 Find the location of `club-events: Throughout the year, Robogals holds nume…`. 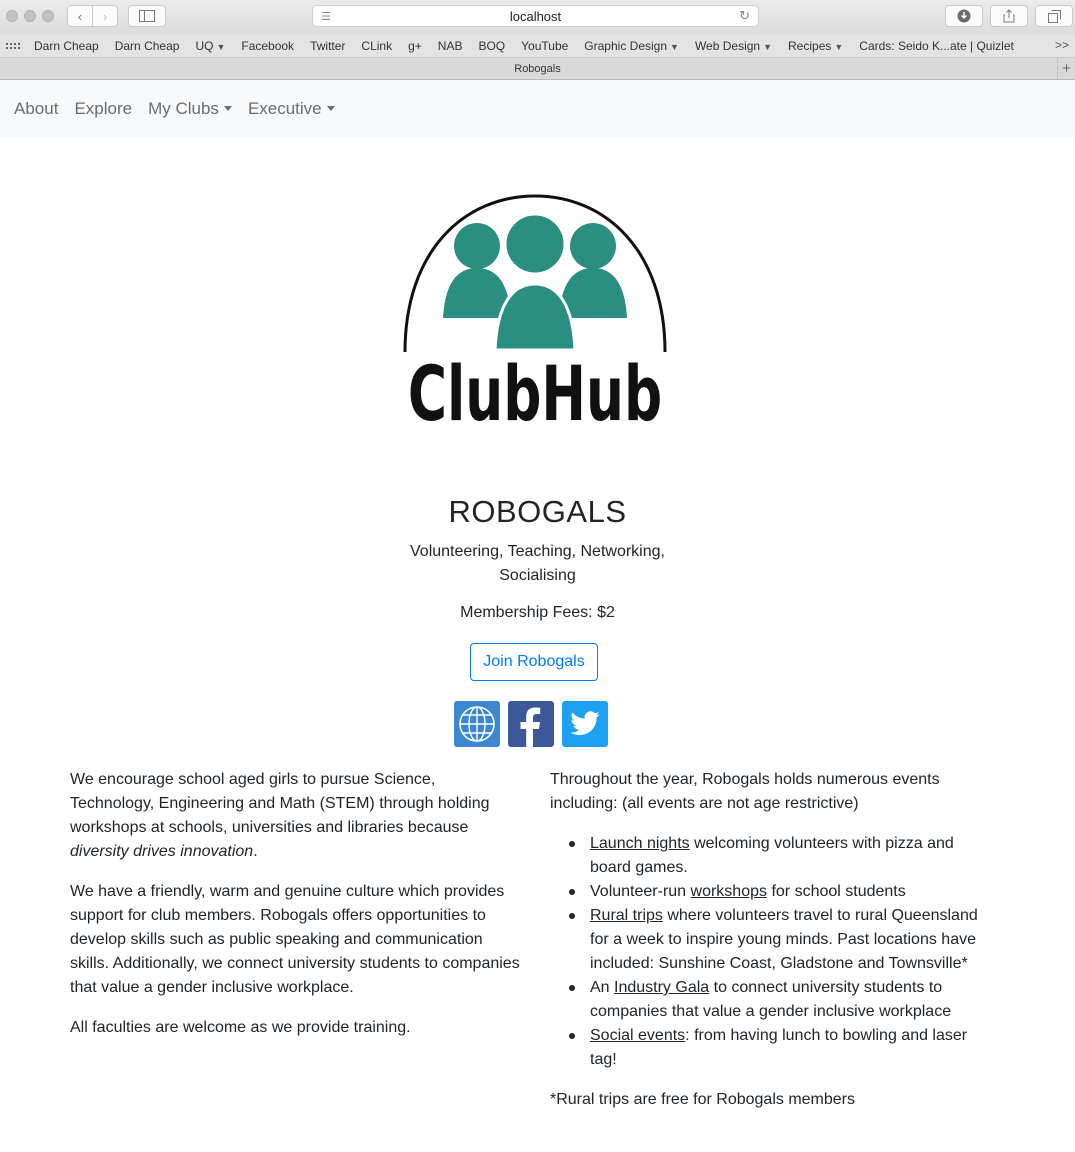

club-events: Throughout the year, Robogals holds nume… is located at coordinates (770, 948).